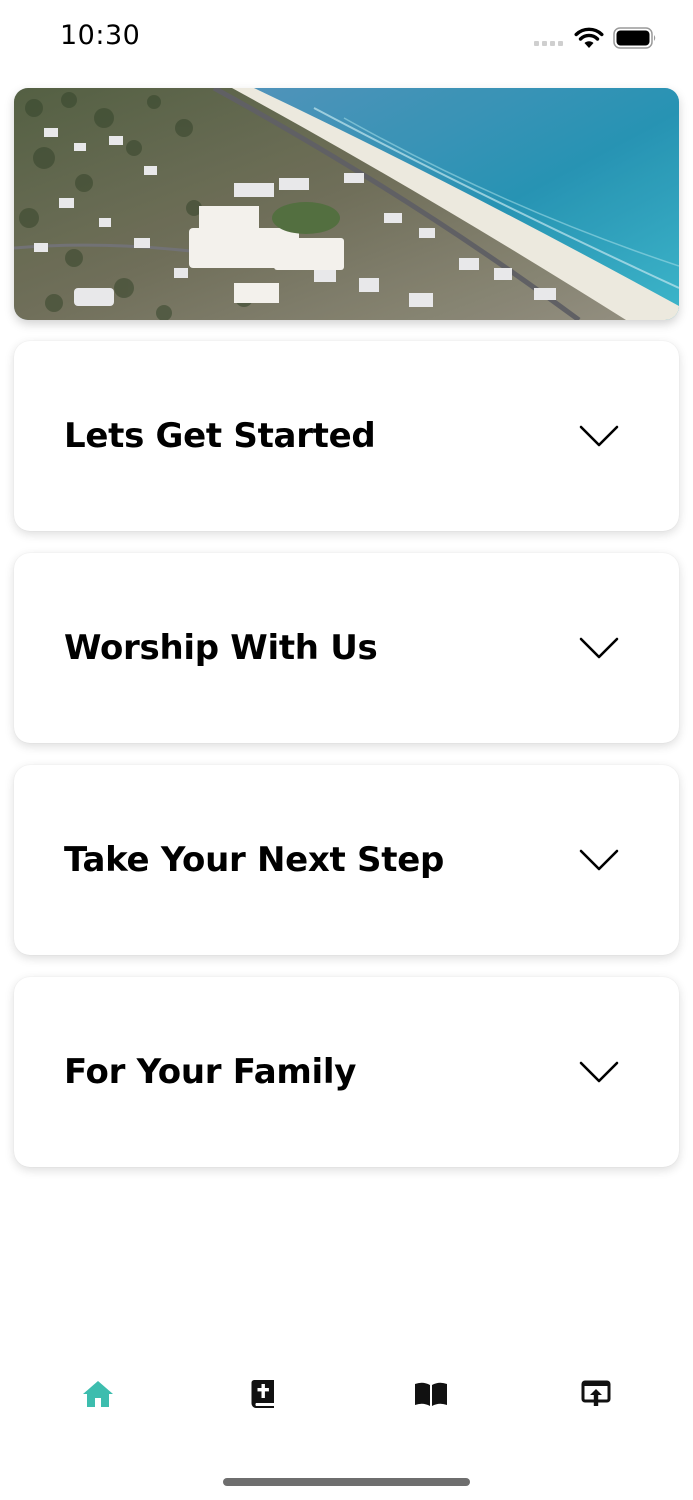 This screenshot has height=1500, width=693. Describe the element at coordinates (346, 1395) in the screenshot. I see `tab-bar` at that location.